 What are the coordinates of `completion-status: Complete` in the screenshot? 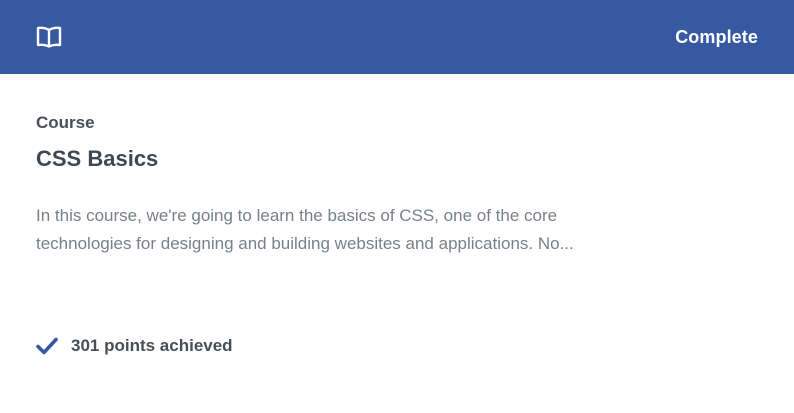 It's located at (716, 36).